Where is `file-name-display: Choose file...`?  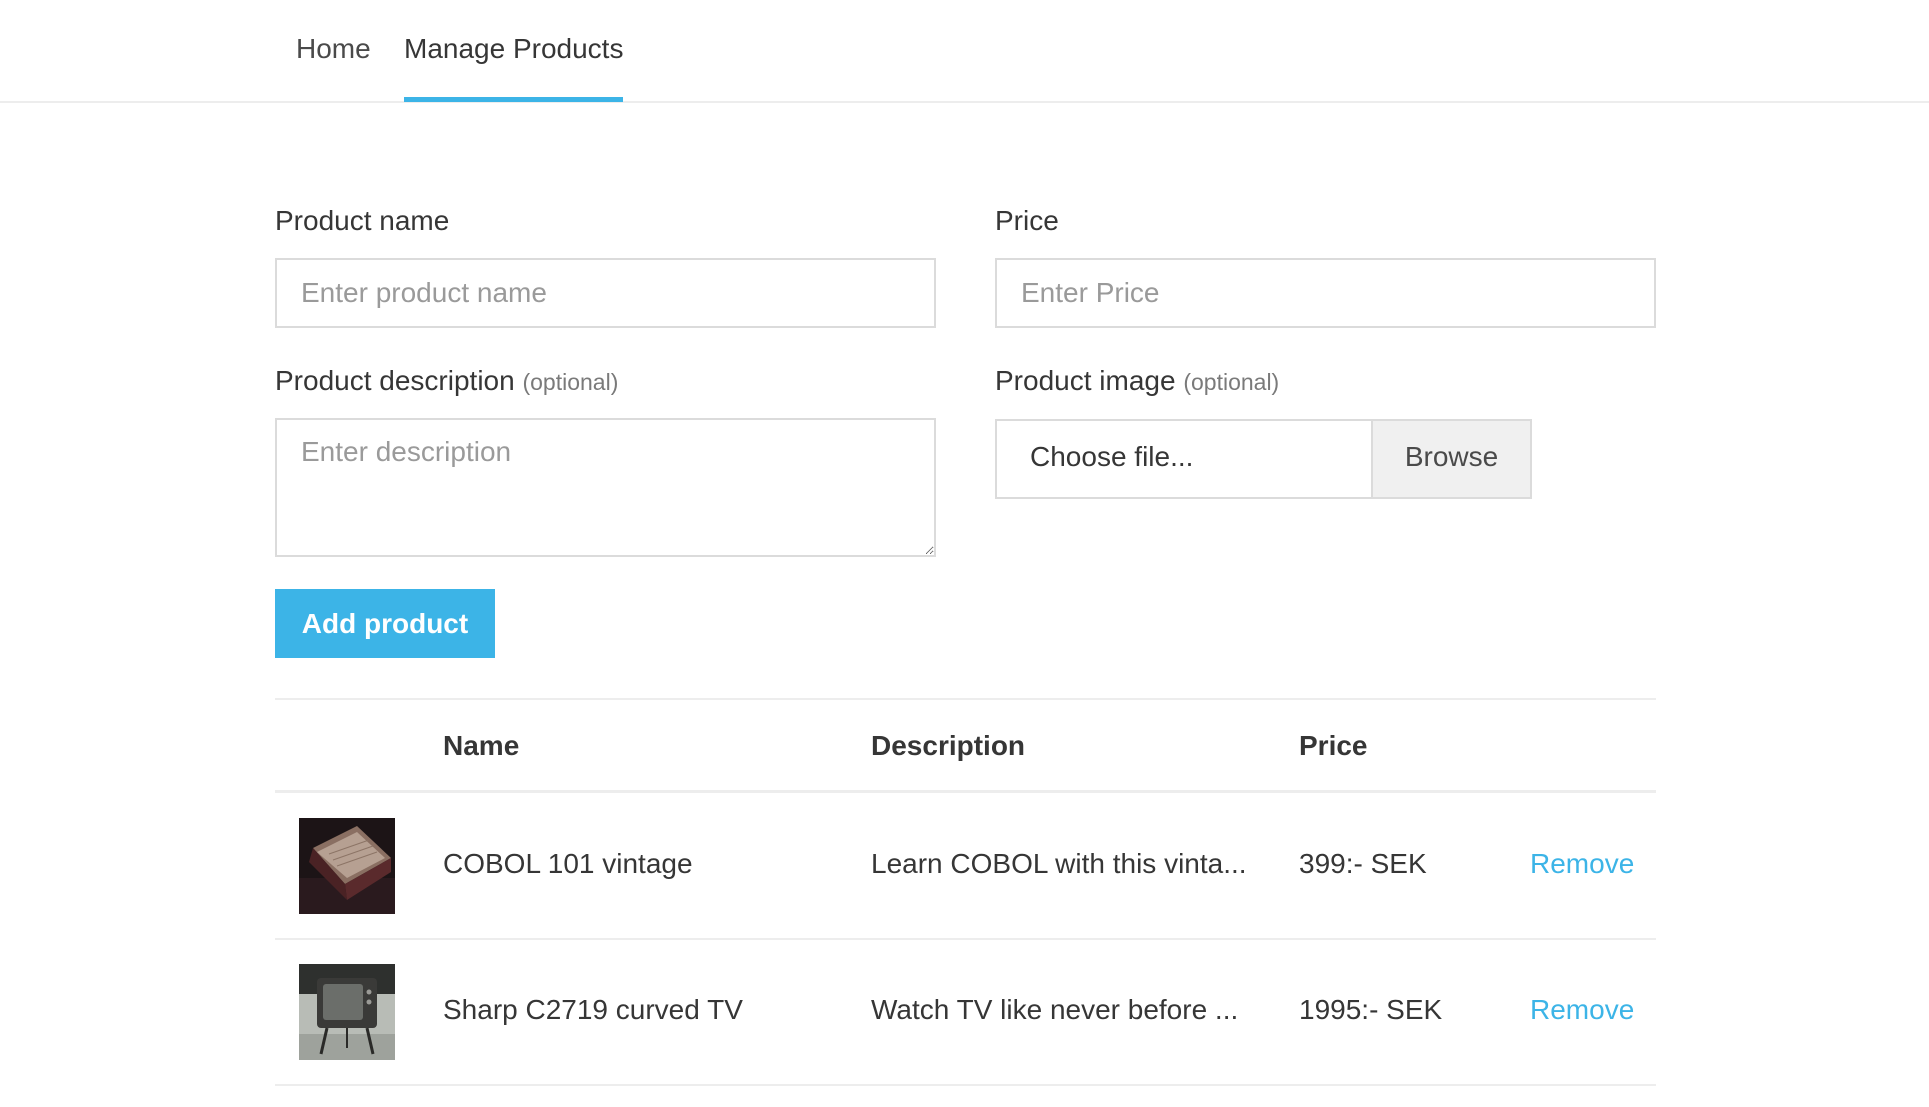
file-name-display: Choose file... is located at coordinates (1184, 459).